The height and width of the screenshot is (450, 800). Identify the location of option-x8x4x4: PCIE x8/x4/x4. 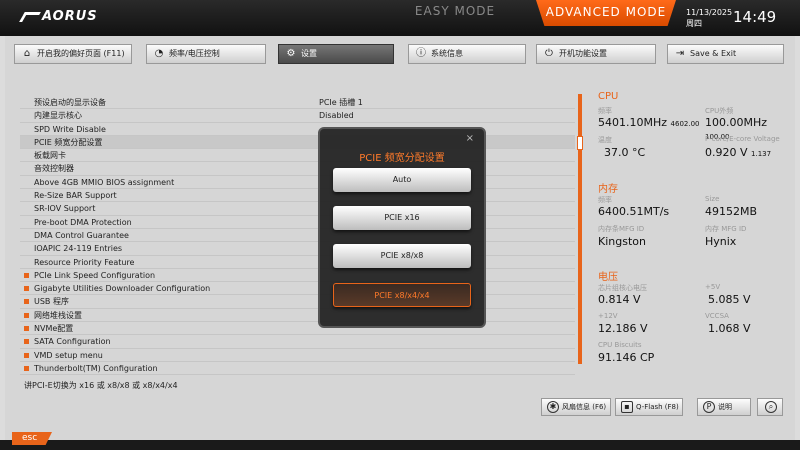
(402, 295).